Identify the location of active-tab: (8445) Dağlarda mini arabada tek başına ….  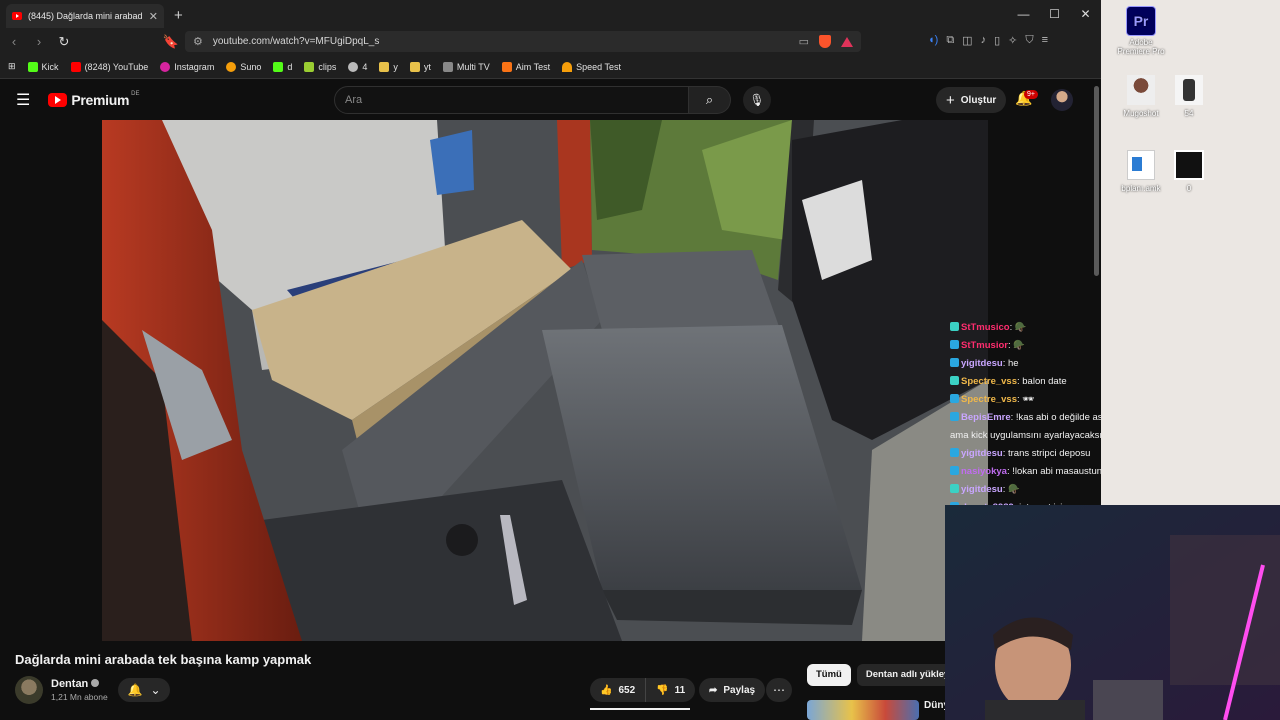
(85, 16).